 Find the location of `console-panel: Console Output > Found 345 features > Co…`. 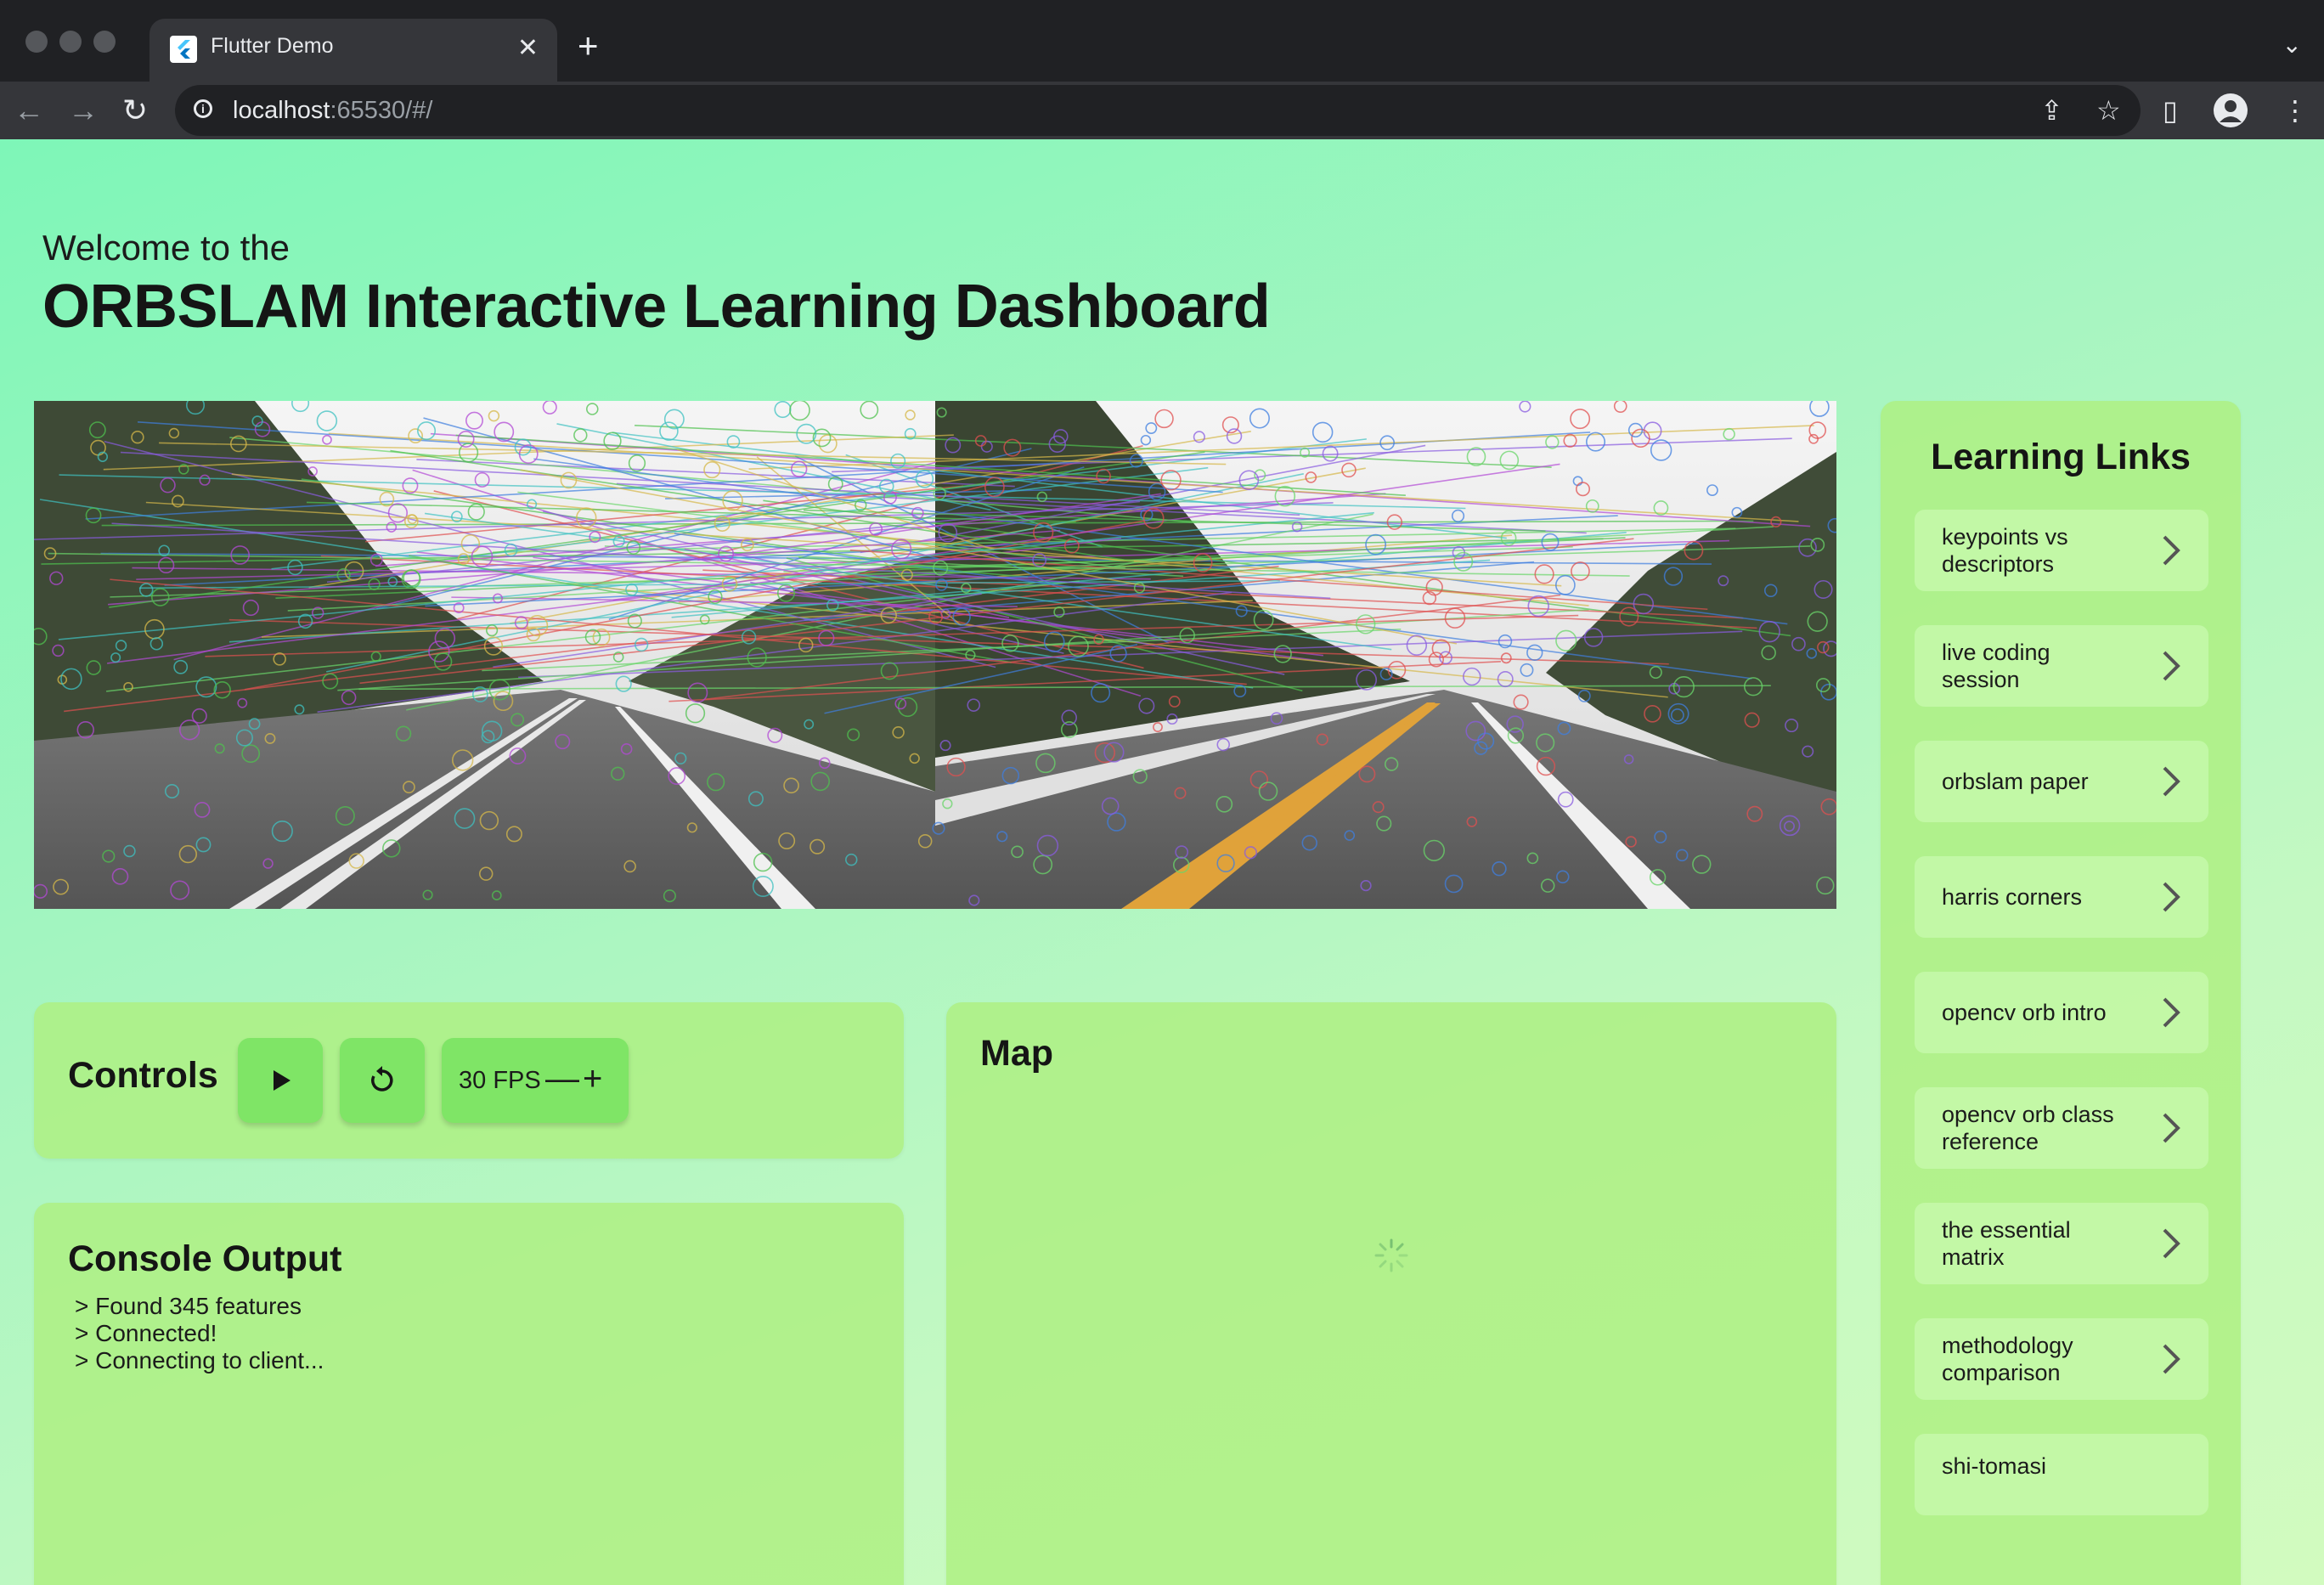

console-panel: Console Output > Found 345 features > Co… is located at coordinates (469, 1394).